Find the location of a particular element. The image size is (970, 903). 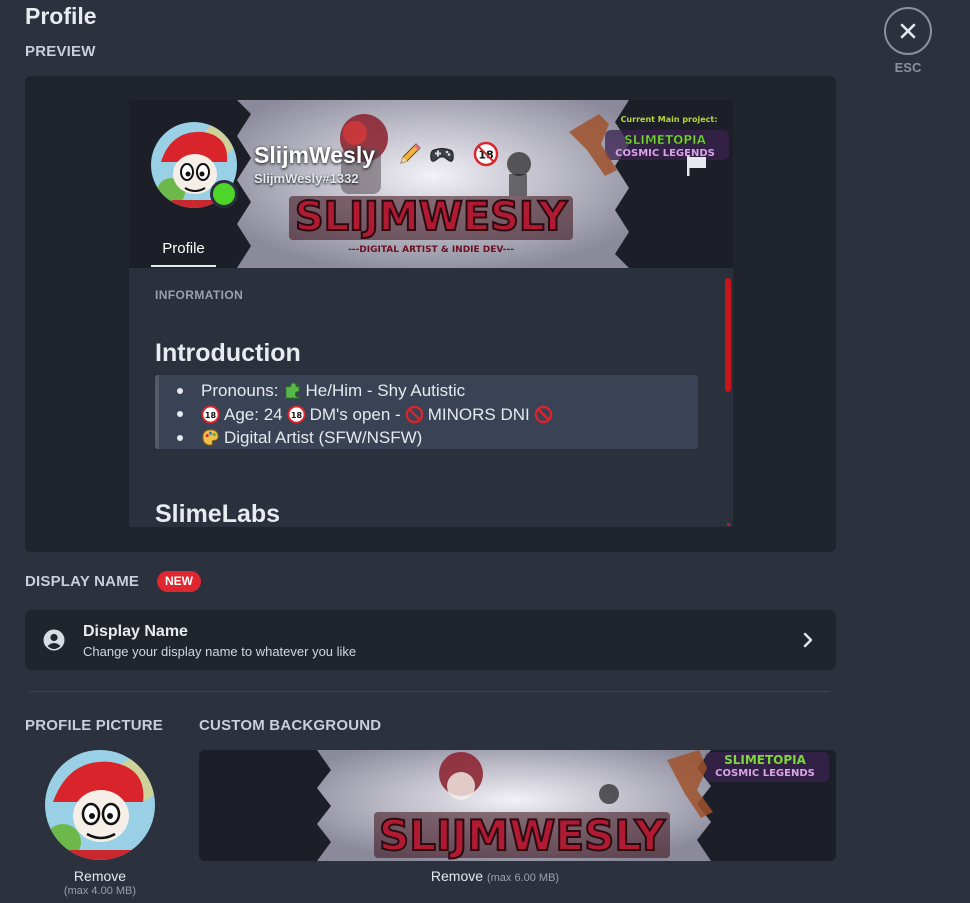

custom-background-remove-button: Remove is located at coordinates (457, 876).